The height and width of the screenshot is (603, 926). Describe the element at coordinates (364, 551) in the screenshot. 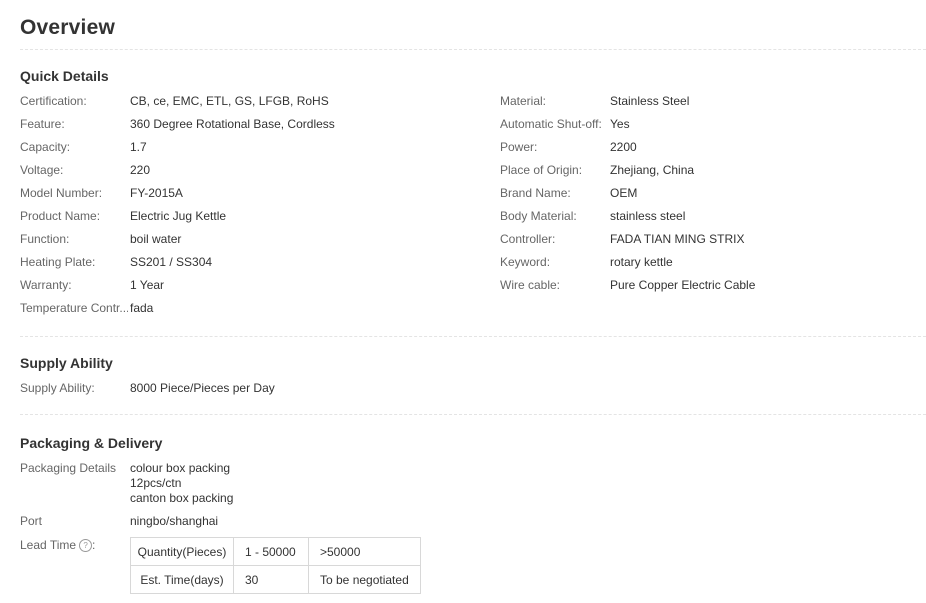

I see `table-cell: >50000` at that location.